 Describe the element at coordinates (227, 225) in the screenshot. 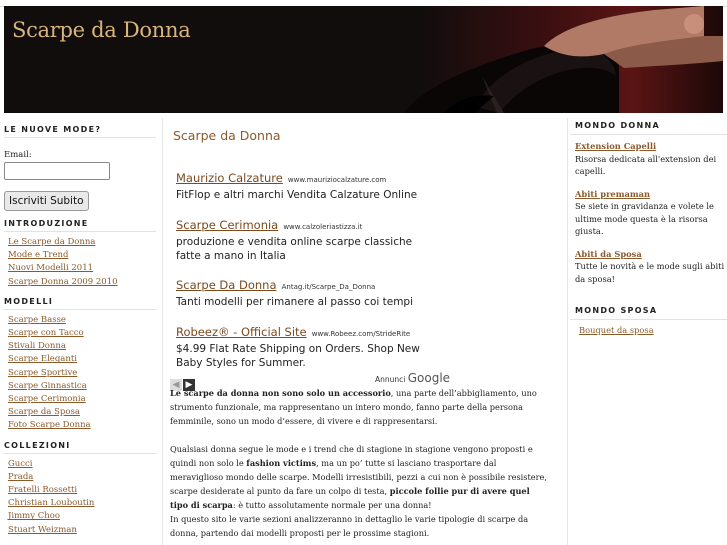

I see `ad-title-link: Scarpe Cerimonia` at that location.